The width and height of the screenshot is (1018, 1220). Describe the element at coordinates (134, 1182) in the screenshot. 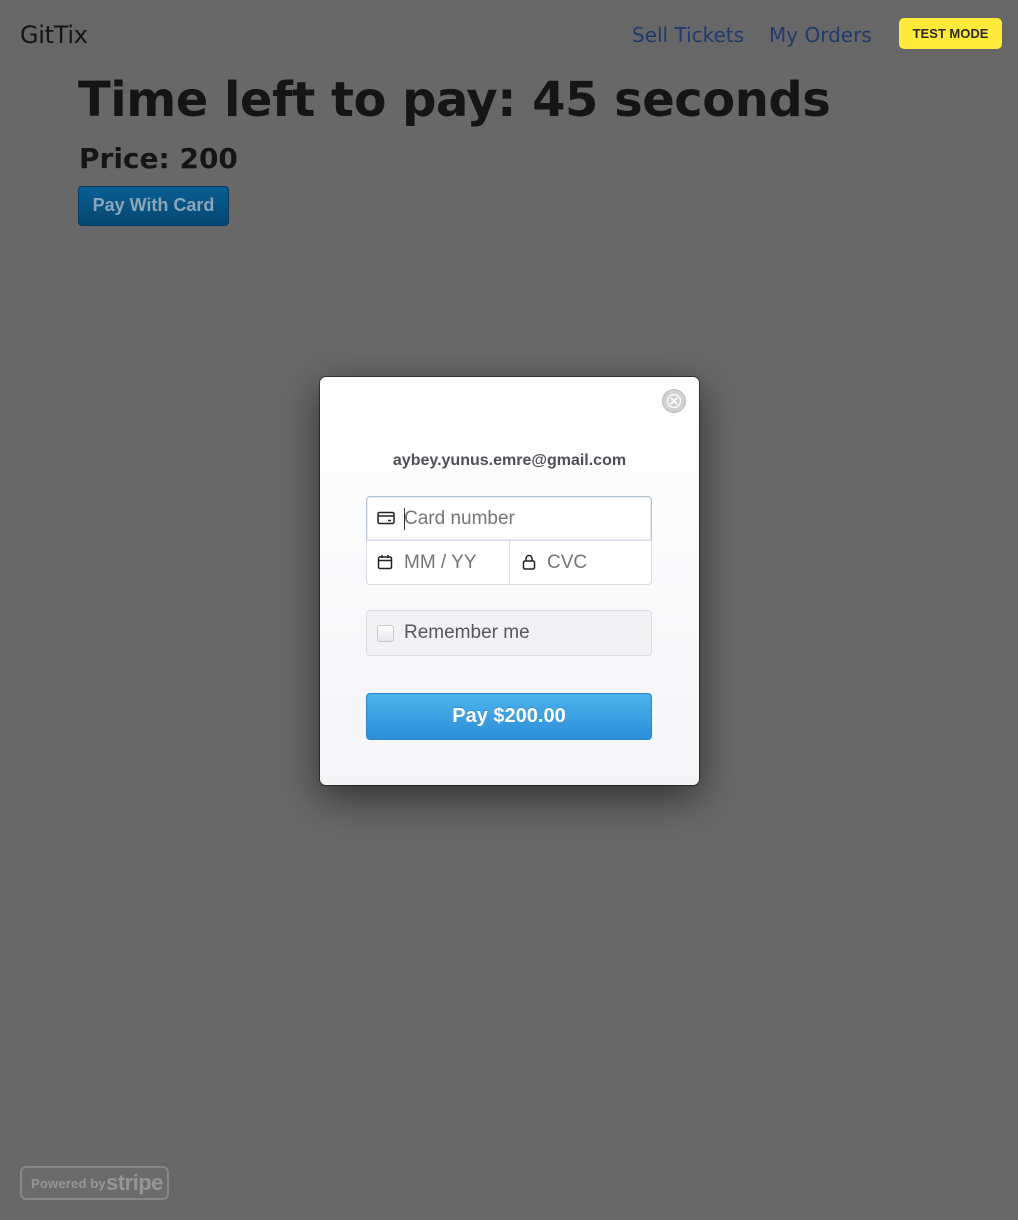

I see `stripe-logo: stripe` at that location.